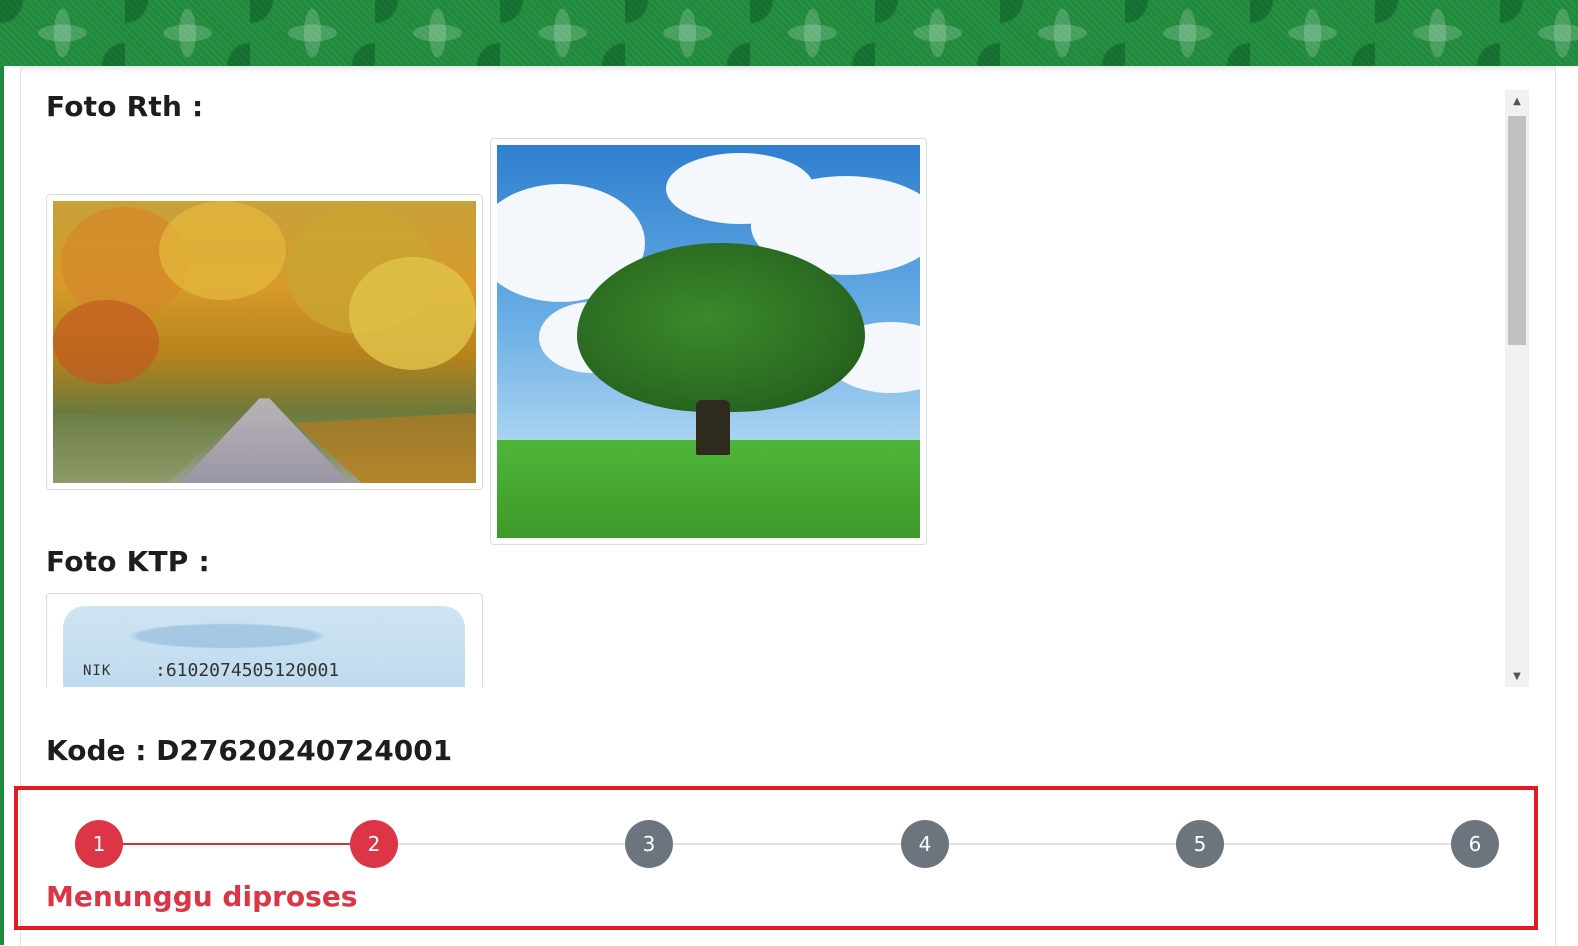 This screenshot has height=946, width=1578. Describe the element at coordinates (264, 643) in the screenshot. I see `ktp-card-image: NIK :6102074505120001` at that location.